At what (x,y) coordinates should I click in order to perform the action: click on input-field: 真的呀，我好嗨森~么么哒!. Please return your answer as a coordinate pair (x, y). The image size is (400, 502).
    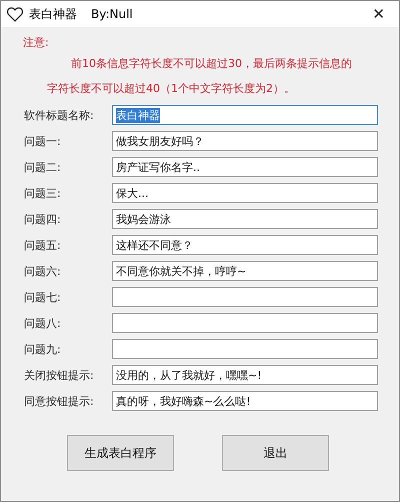
    Looking at the image, I should click on (245, 401).